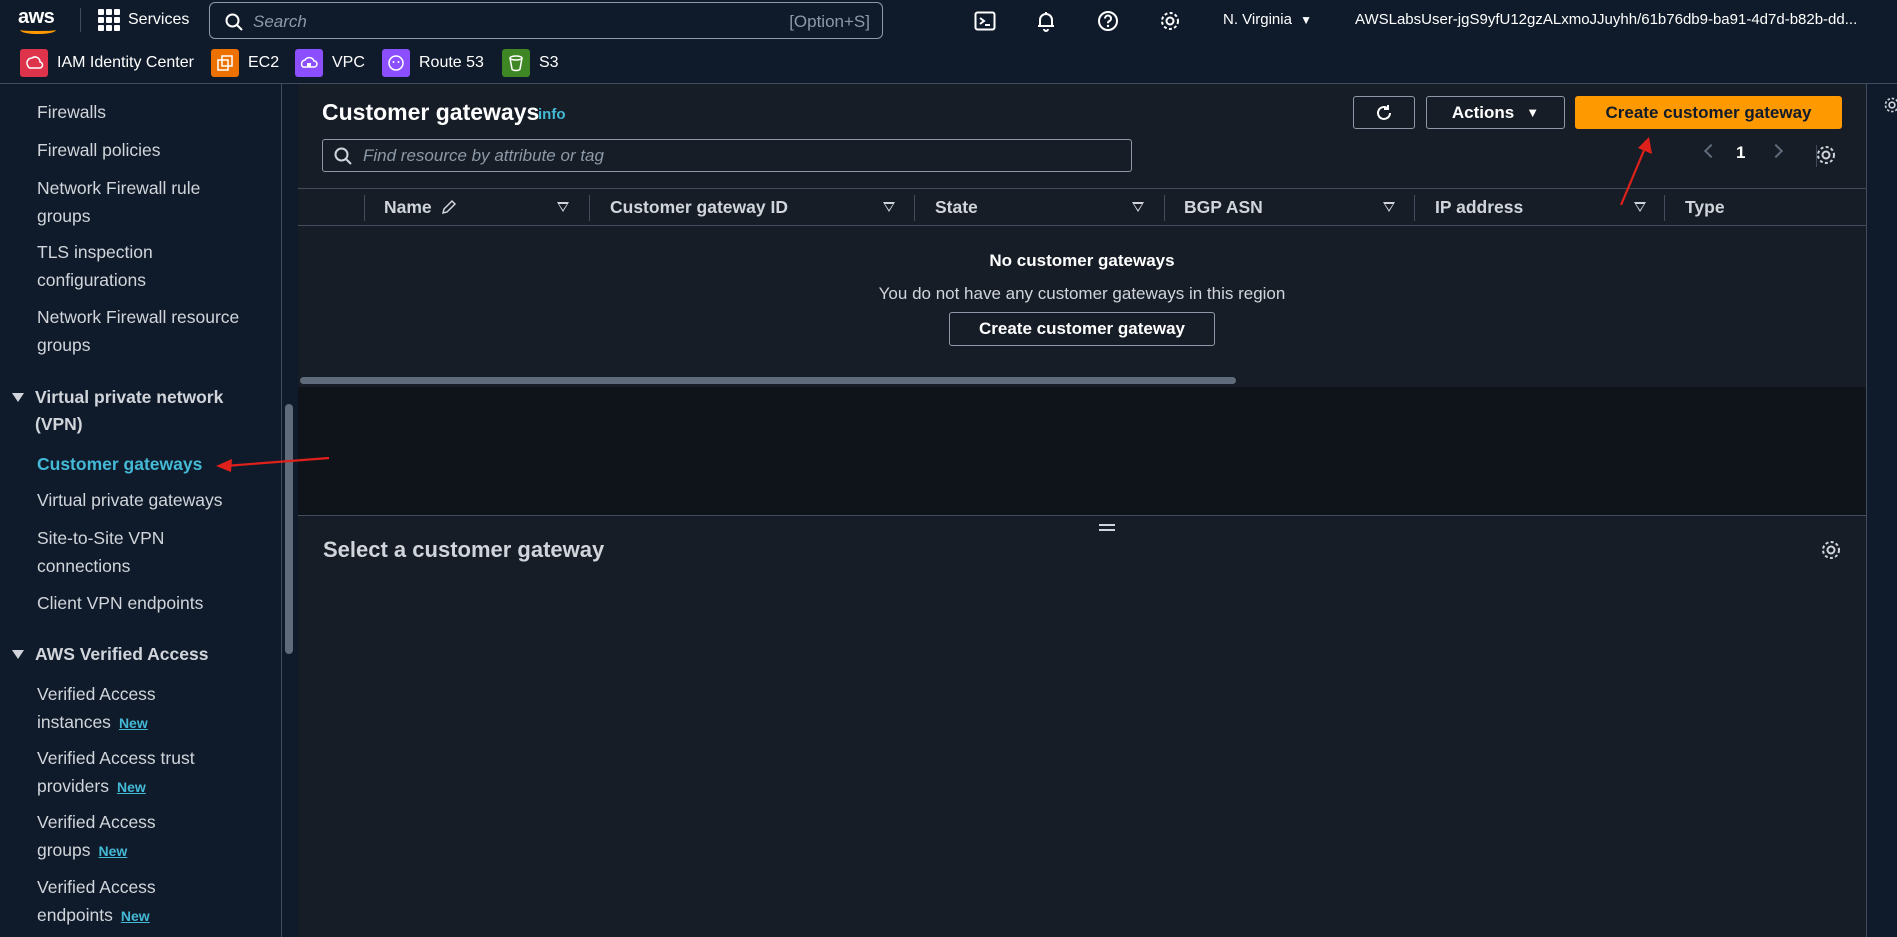  I want to click on ec2-icon, so click(225, 63).